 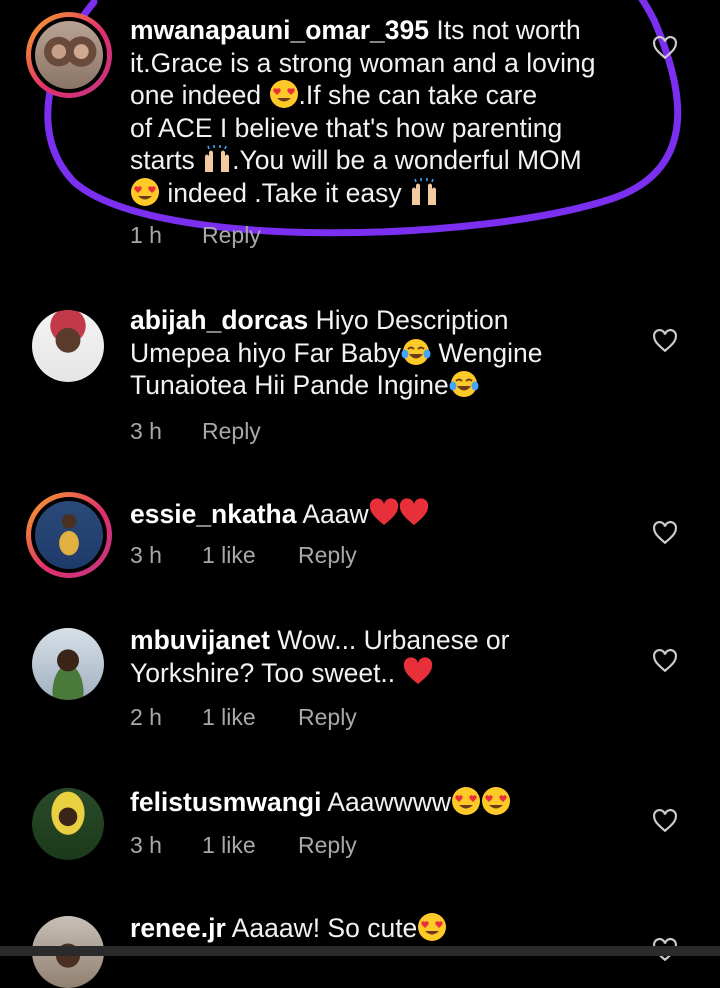 I want to click on comment-line: it.Grace is a strong woman and a loving, so click(x=390, y=63).